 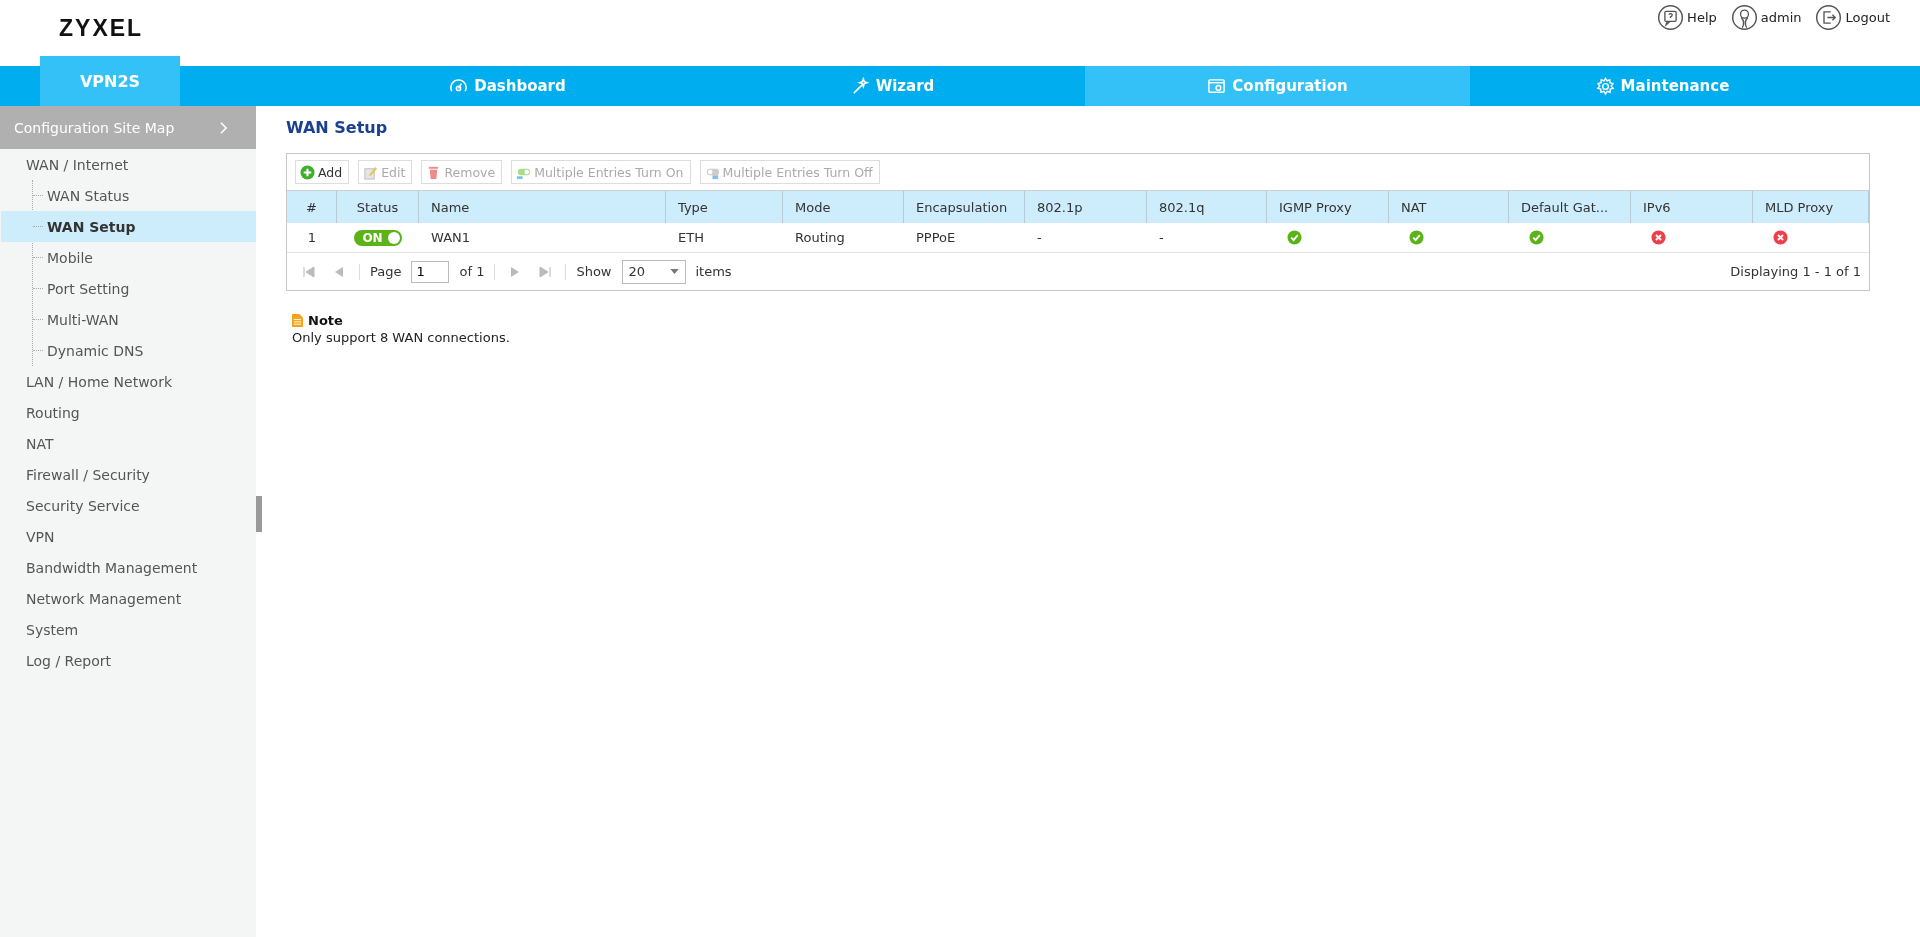 What do you see at coordinates (297, 320) in the screenshot?
I see `note-icon` at bounding box center [297, 320].